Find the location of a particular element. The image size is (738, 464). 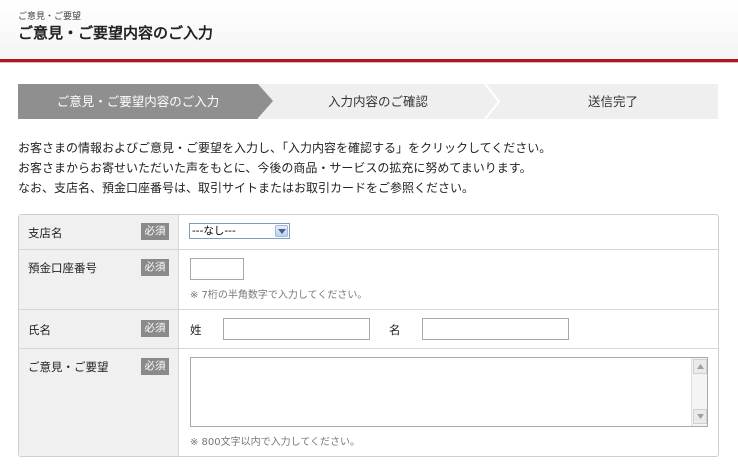

scroll-down-icon is located at coordinates (700, 416).